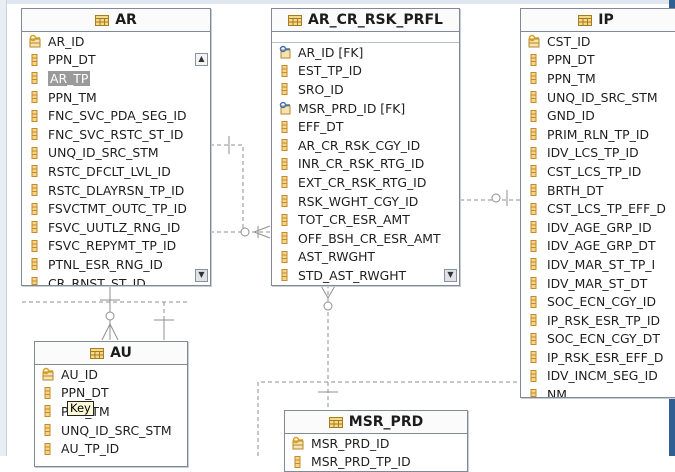  Describe the element at coordinates (365, 20) in the screenshot. I see `entity-ar-cr-rsk-prfl-header: AR_CR_RSK_PRFL` at that location.